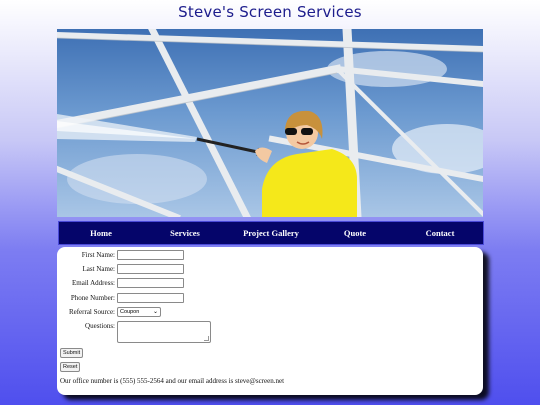  I want to click on first-name-field, so click(150, 255).